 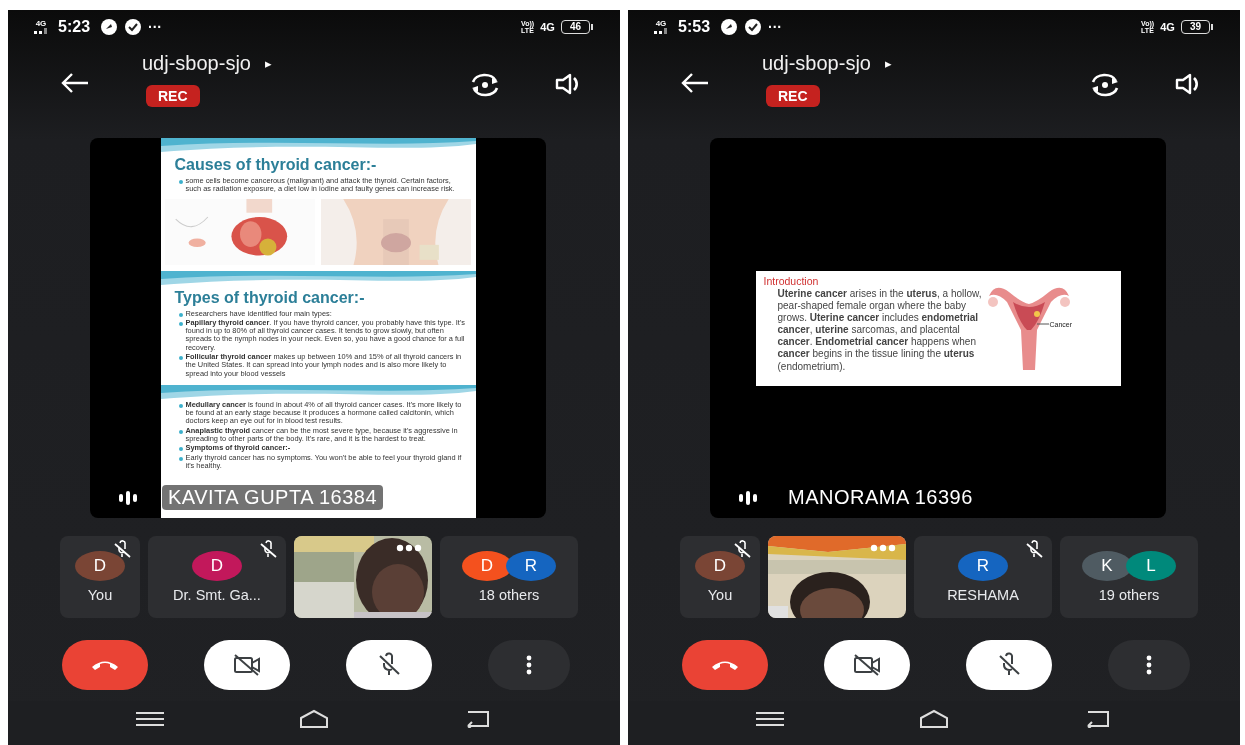 I want to click on speaker-name: KAVITA GUPTA 16384, so click(x=273, y=497).